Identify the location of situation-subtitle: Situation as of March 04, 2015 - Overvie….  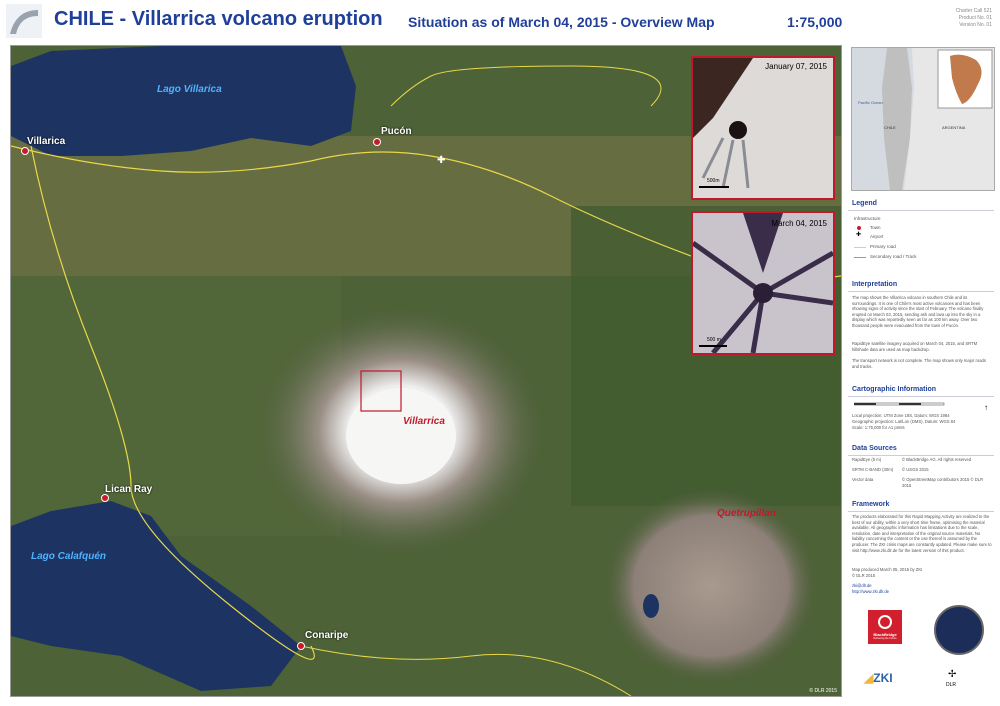
(561, 22).